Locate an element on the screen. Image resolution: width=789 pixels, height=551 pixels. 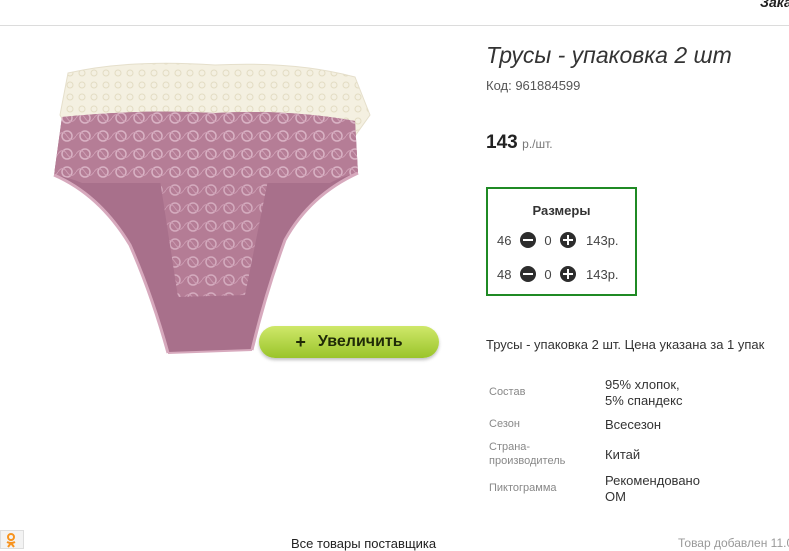
attr-value-composition-line2: 5% спандекс is located at coordinates (644, 400).